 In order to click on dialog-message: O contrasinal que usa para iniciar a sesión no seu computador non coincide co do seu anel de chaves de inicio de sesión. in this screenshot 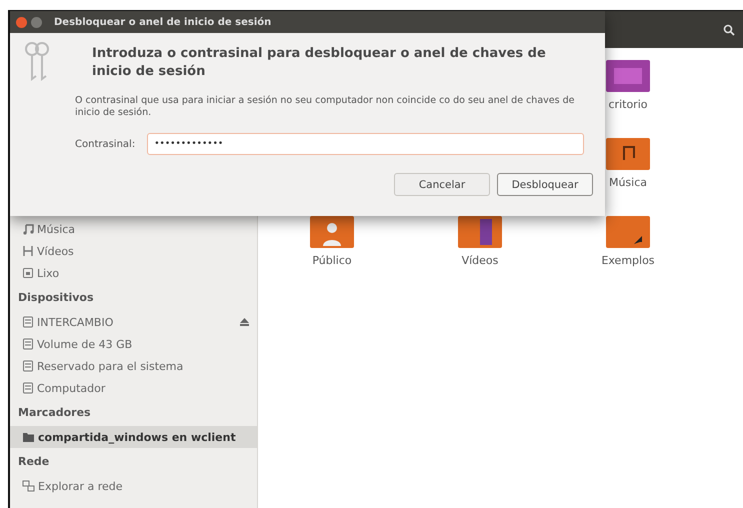, I will do `click(325, 107)`.